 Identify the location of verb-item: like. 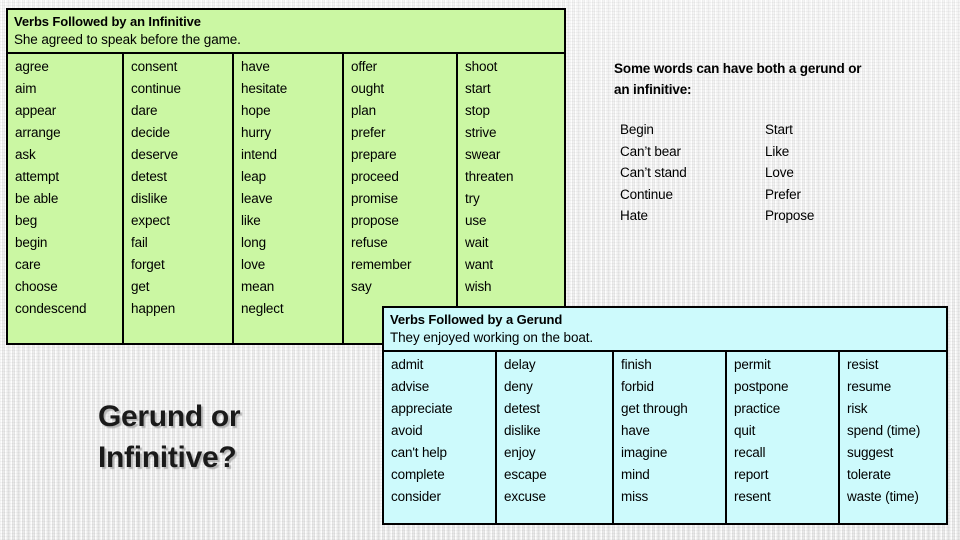
(251, 220).